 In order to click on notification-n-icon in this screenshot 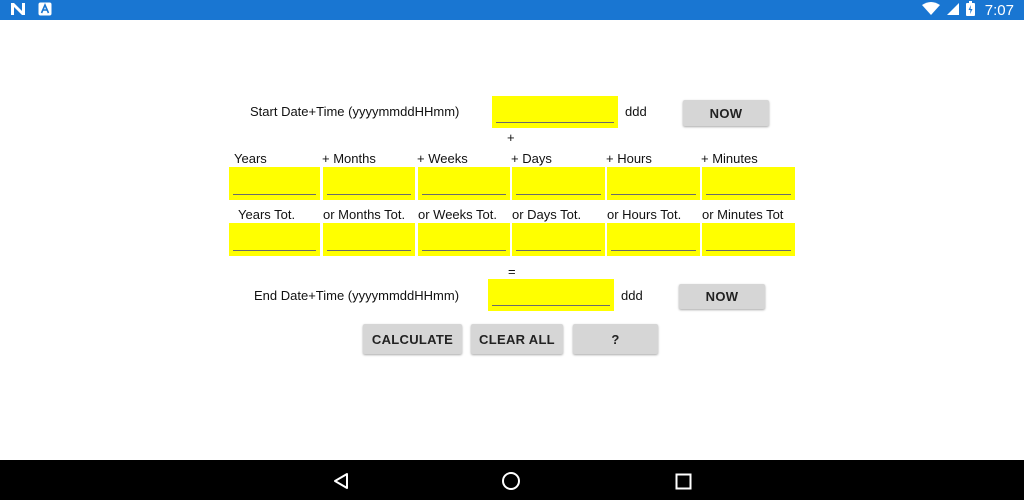, I will do `click(18, 11)`.